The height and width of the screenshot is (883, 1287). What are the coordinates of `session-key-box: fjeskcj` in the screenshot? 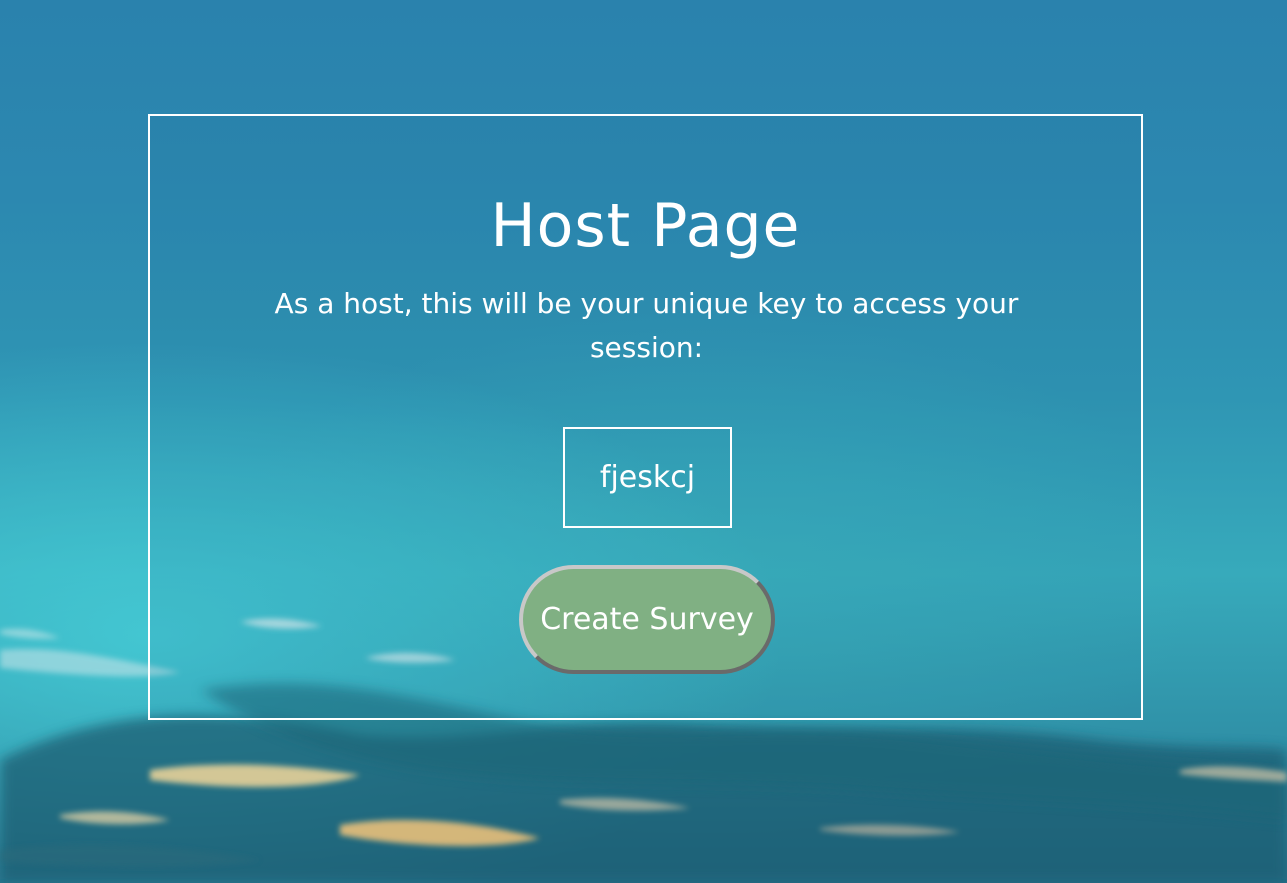 It's located at (647, 477).